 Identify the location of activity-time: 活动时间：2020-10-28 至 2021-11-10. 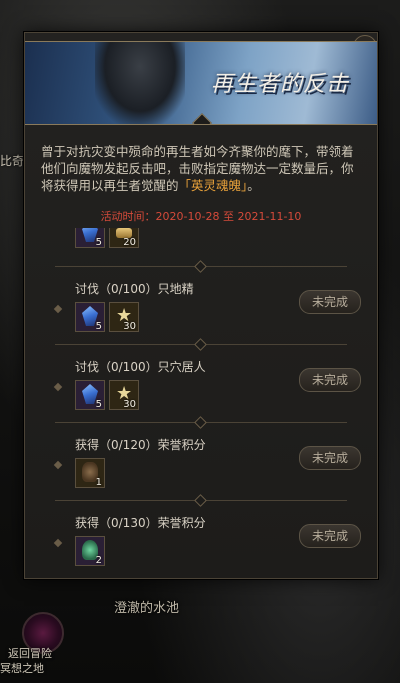
(201, 216).